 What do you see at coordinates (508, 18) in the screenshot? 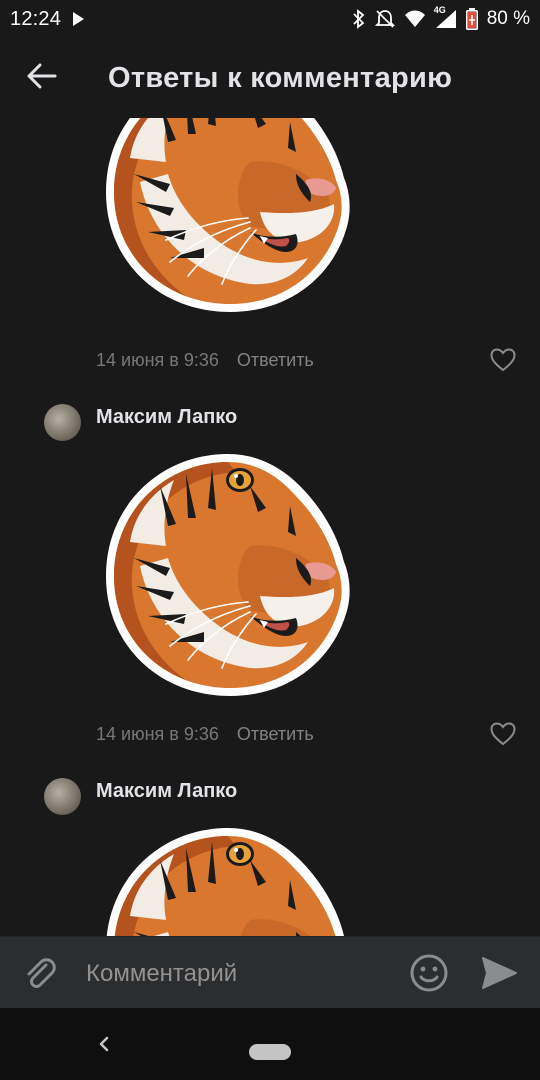
I see `battery-percent: 80 %` at bounding box center [508, 18].